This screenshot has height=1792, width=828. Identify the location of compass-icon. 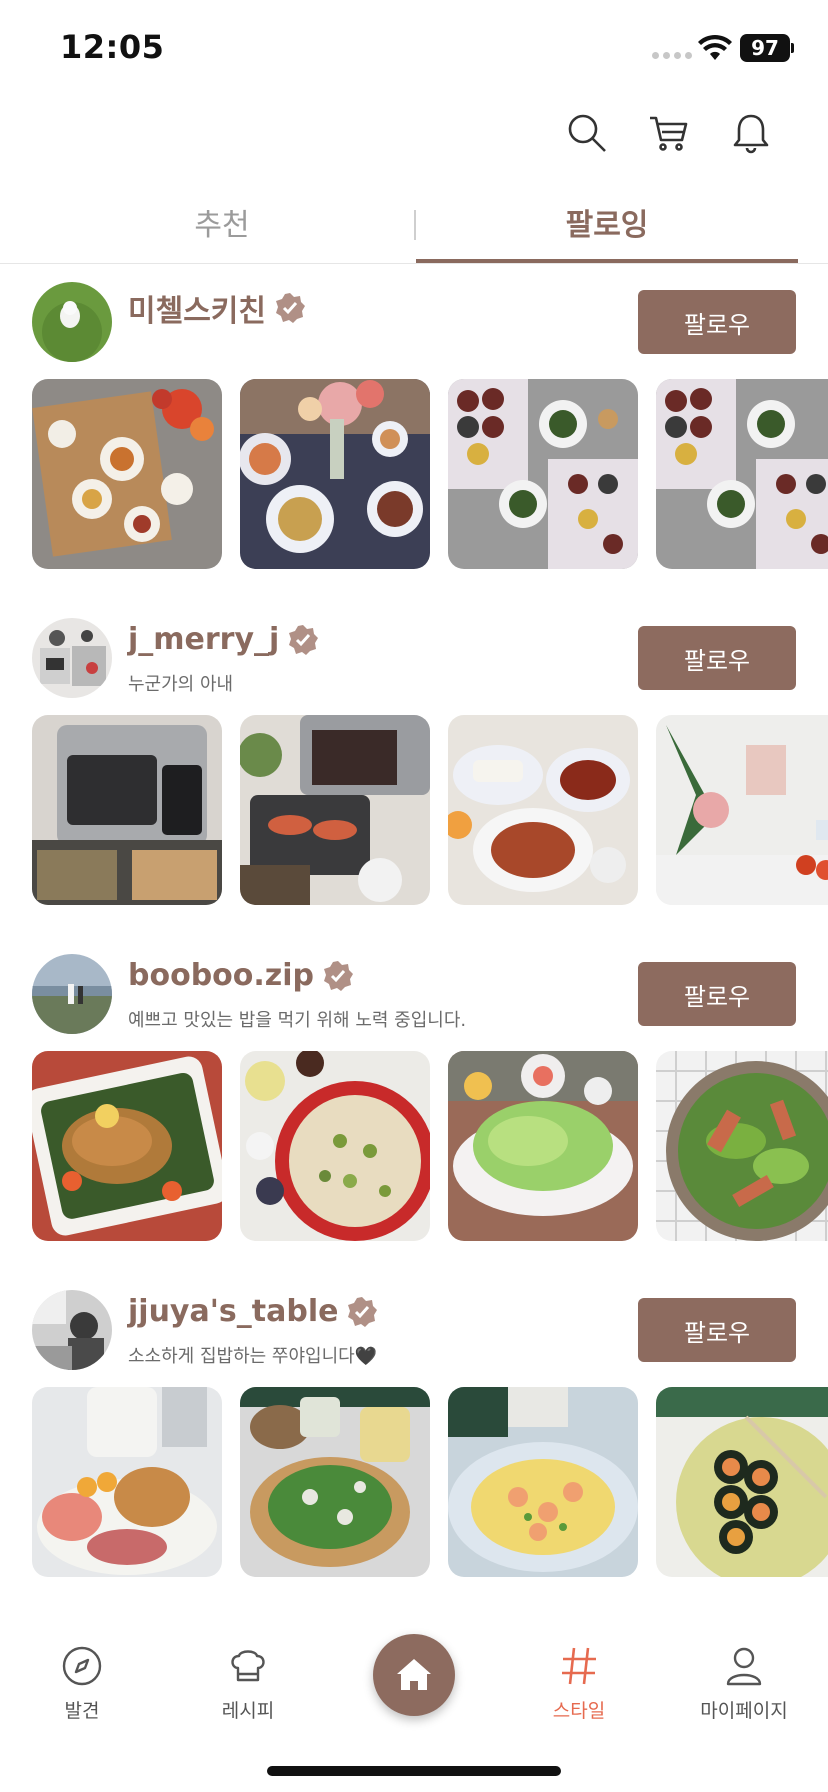
(82, 1666).